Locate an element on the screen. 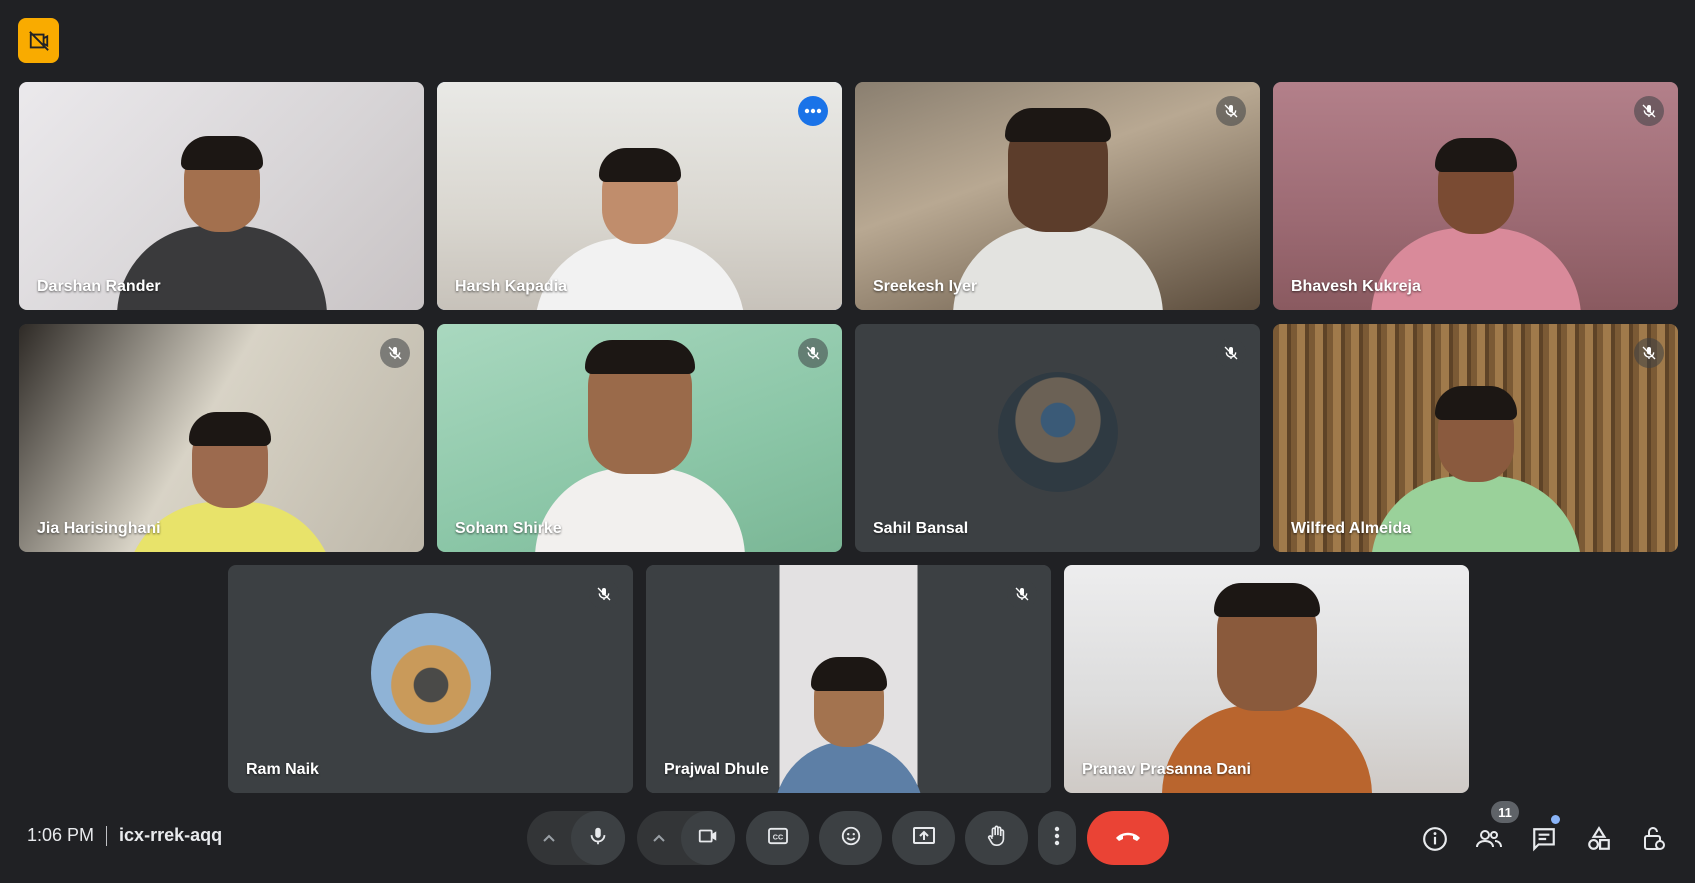 This screenshot has width=1695, height=883. divider is located at coordinates (107, 835).